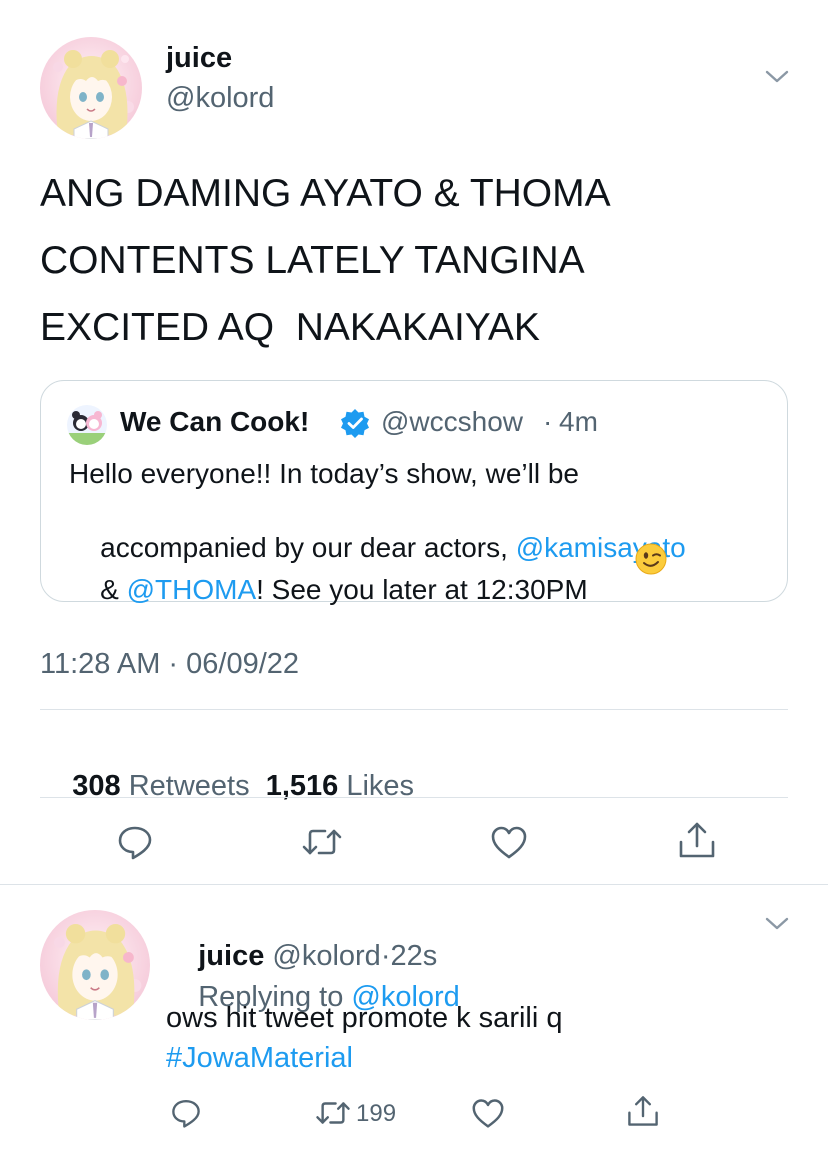  Describe the element at coordinates (259, 1058) in the screenshot. I see `hashtag-link: #JowaMaterial` at that location.